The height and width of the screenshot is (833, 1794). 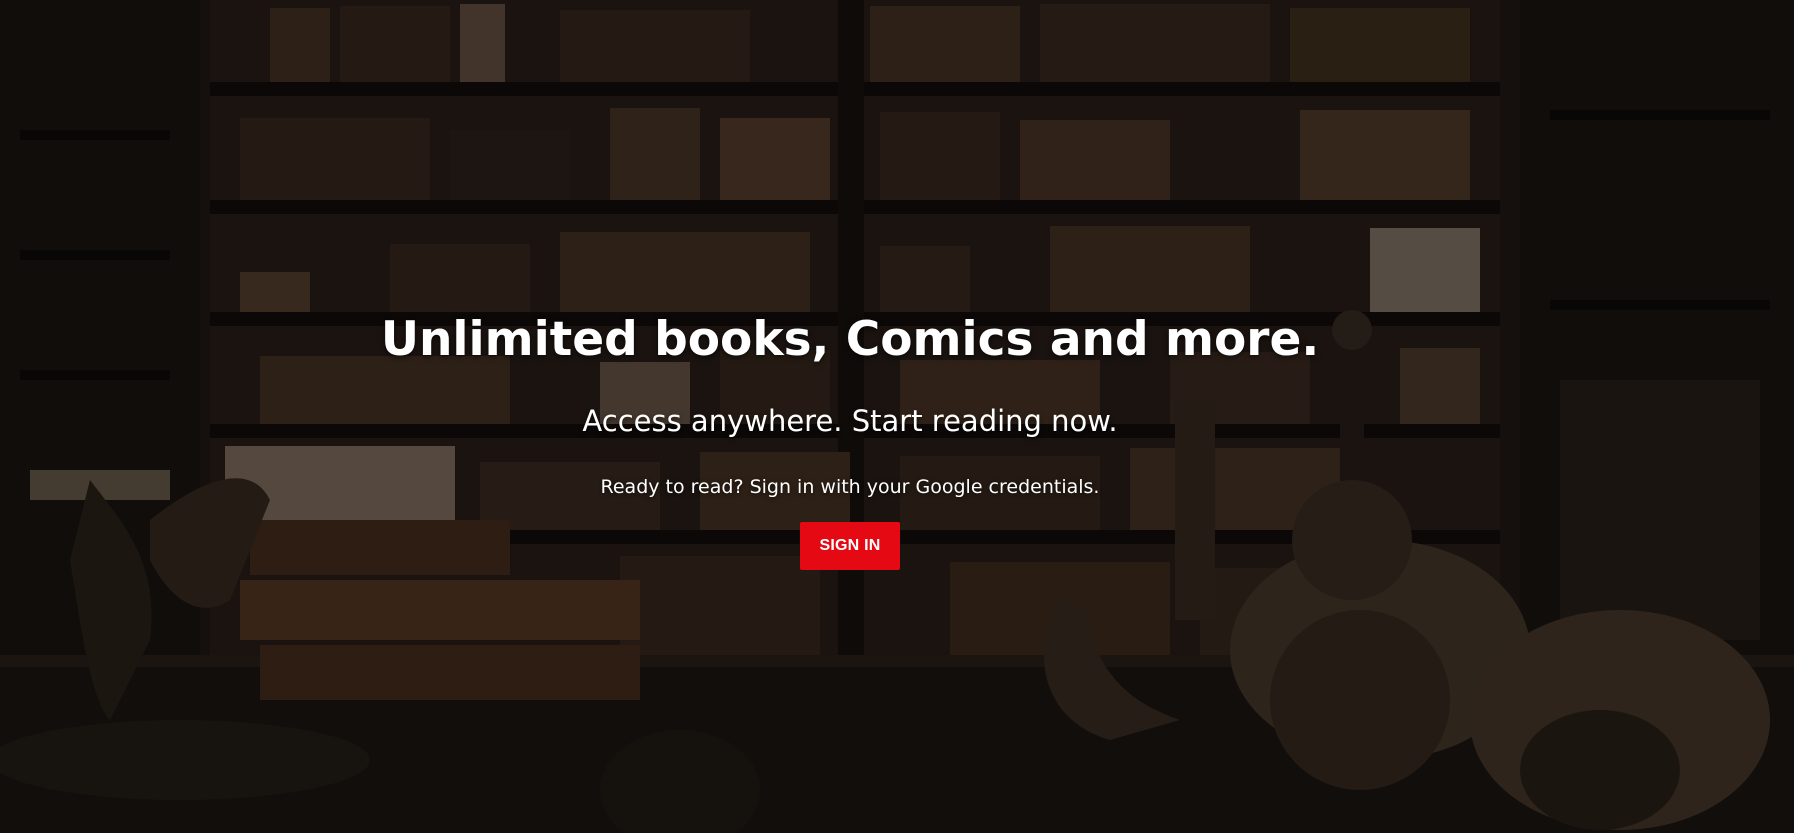 What do you see at coordinates (850, 421) in the screenshot?
I see `hero-subheadline: Access anywhere. Start reading now.` at bounding box center [850, 421].